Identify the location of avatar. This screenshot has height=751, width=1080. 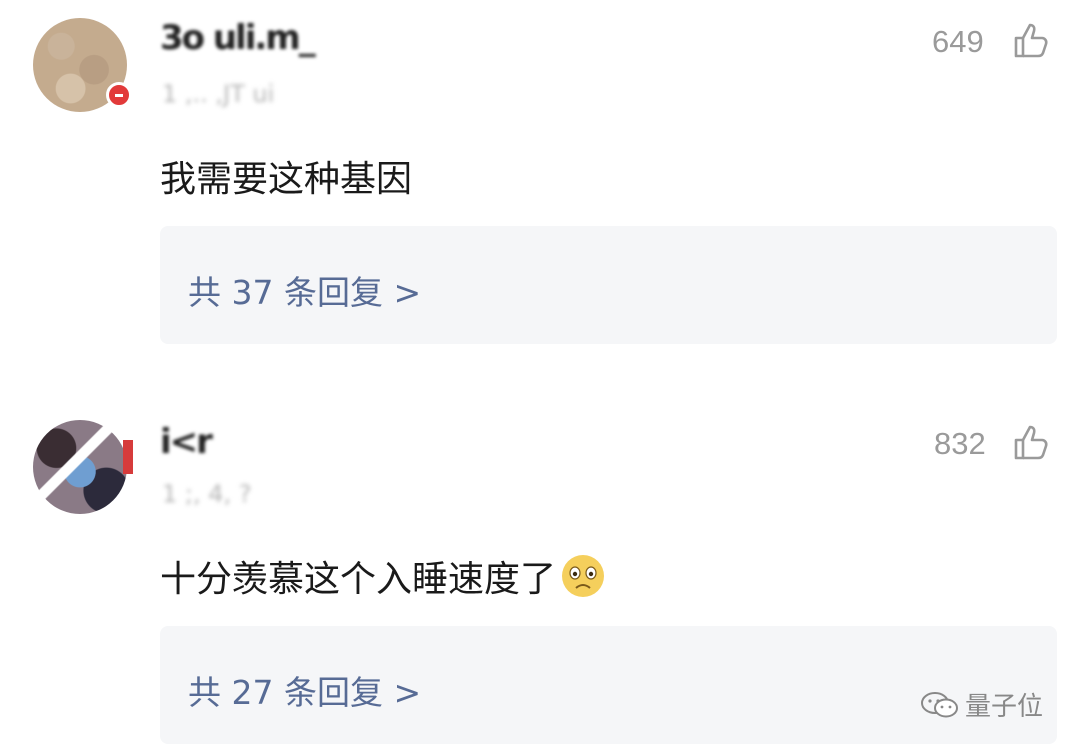
(80, 467).